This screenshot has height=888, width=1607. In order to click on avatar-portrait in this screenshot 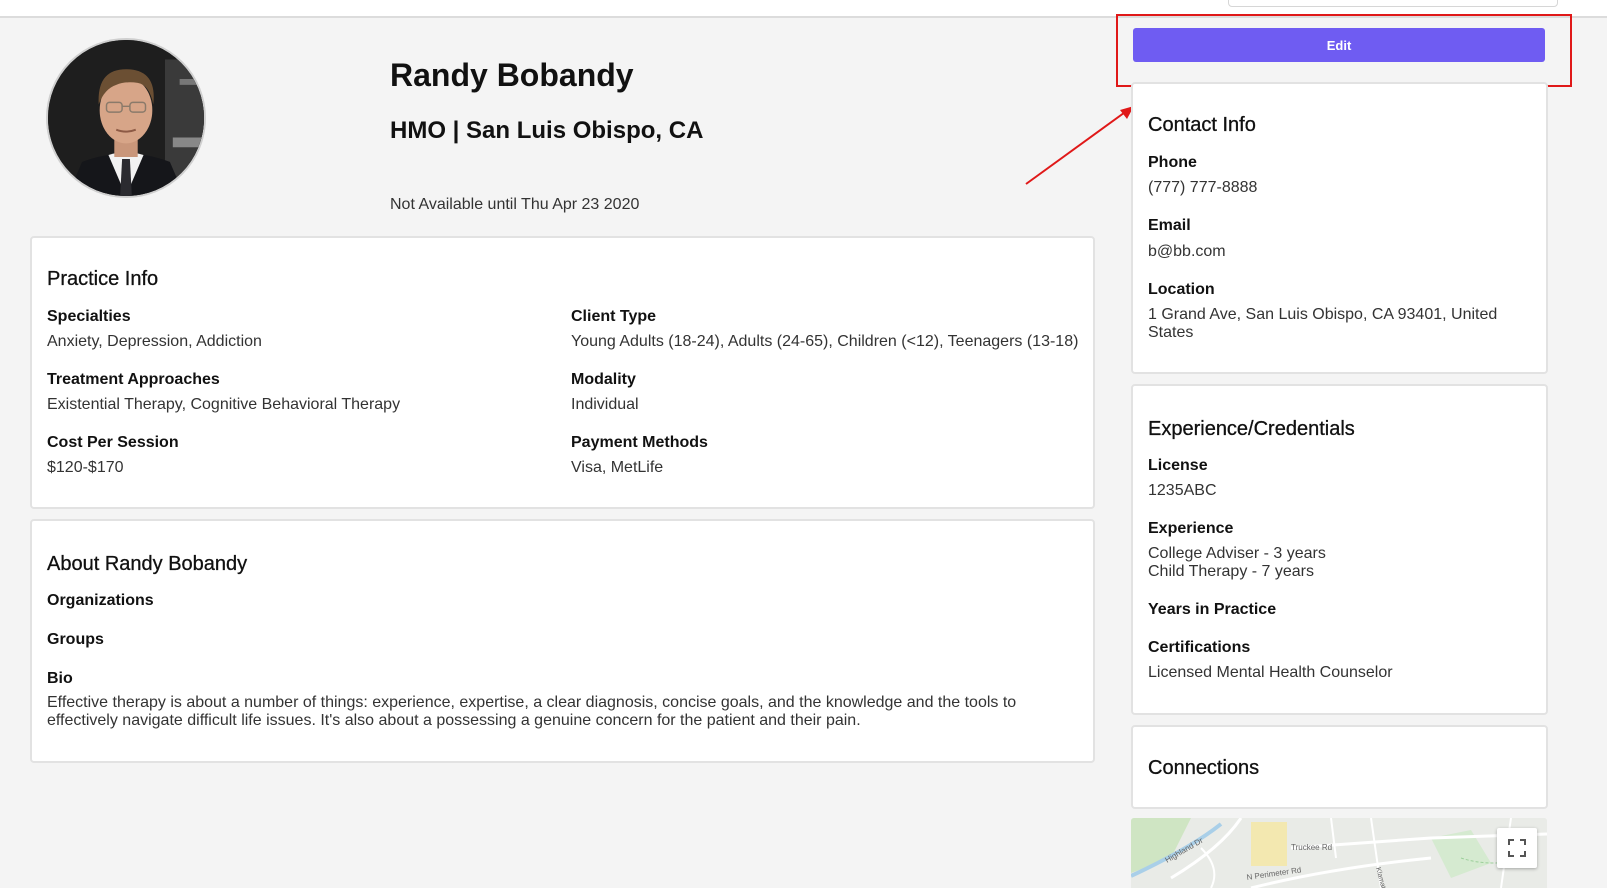, I will do `click(126, 118)`.